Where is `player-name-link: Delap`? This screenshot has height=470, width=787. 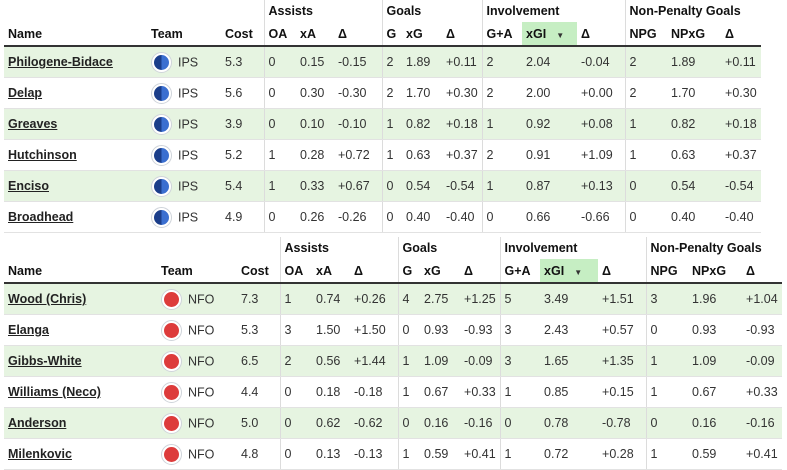
player-name-link: Delap is located at coordinates (25, 93).